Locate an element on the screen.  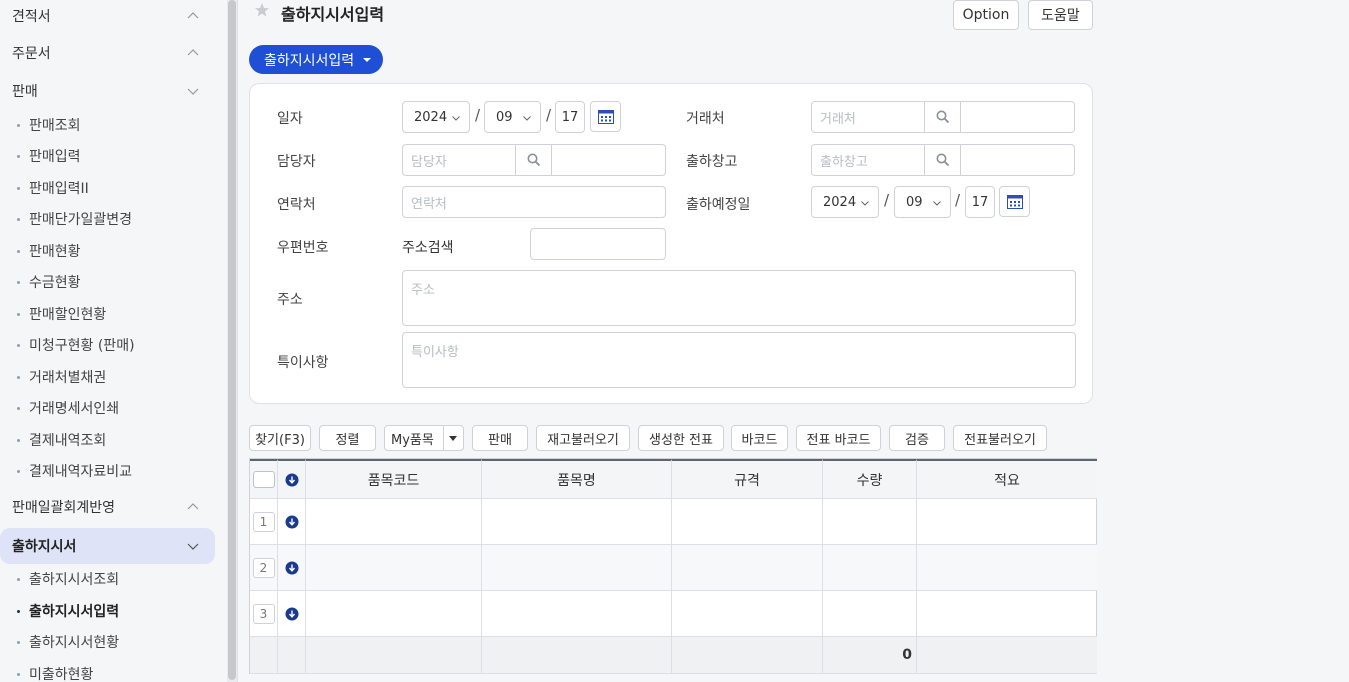
manager-field: 담당자 is located at coordinates (534, 160).